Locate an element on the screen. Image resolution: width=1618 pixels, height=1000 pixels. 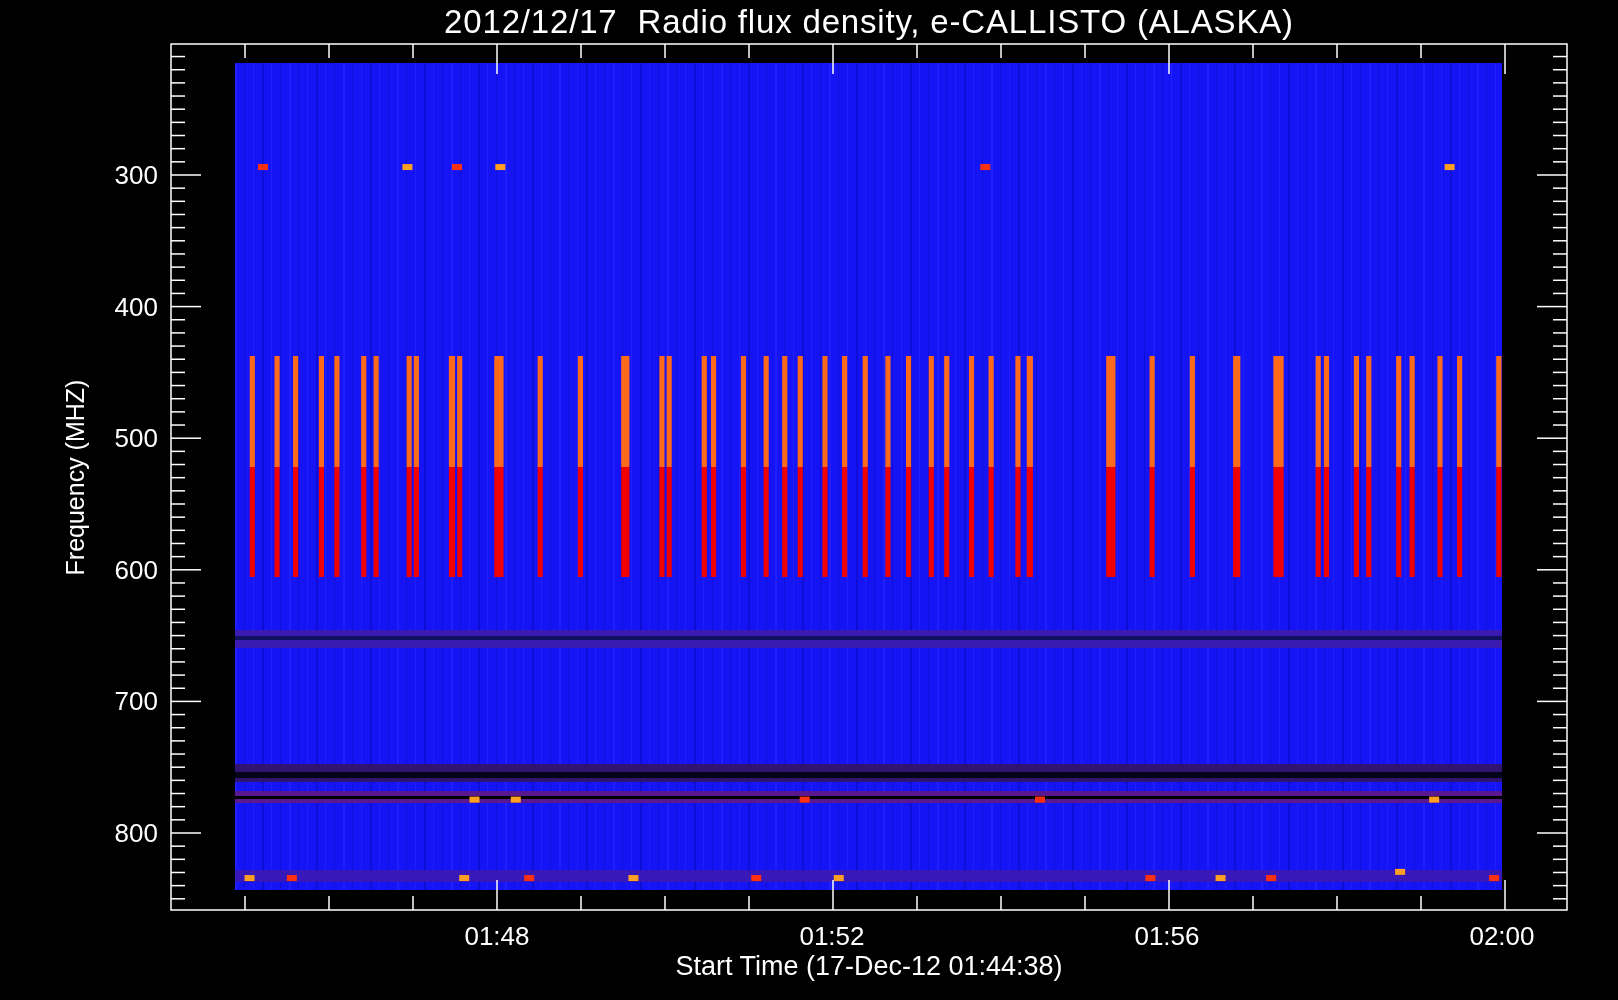
y-tick-label: 400 is located at coordinates (136, 306).